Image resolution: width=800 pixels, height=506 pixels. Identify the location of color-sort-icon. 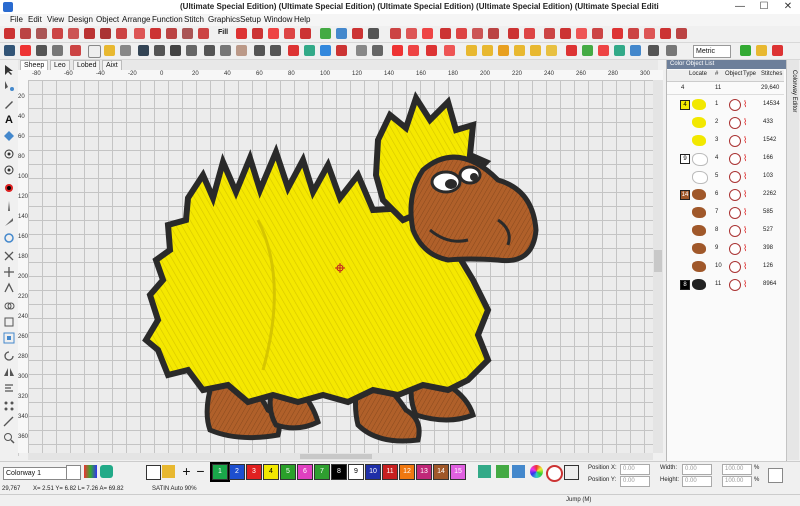
(502, 471).